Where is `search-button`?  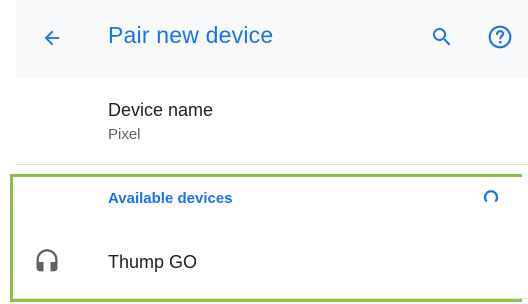
search-button is located at coordinates (442, 37).